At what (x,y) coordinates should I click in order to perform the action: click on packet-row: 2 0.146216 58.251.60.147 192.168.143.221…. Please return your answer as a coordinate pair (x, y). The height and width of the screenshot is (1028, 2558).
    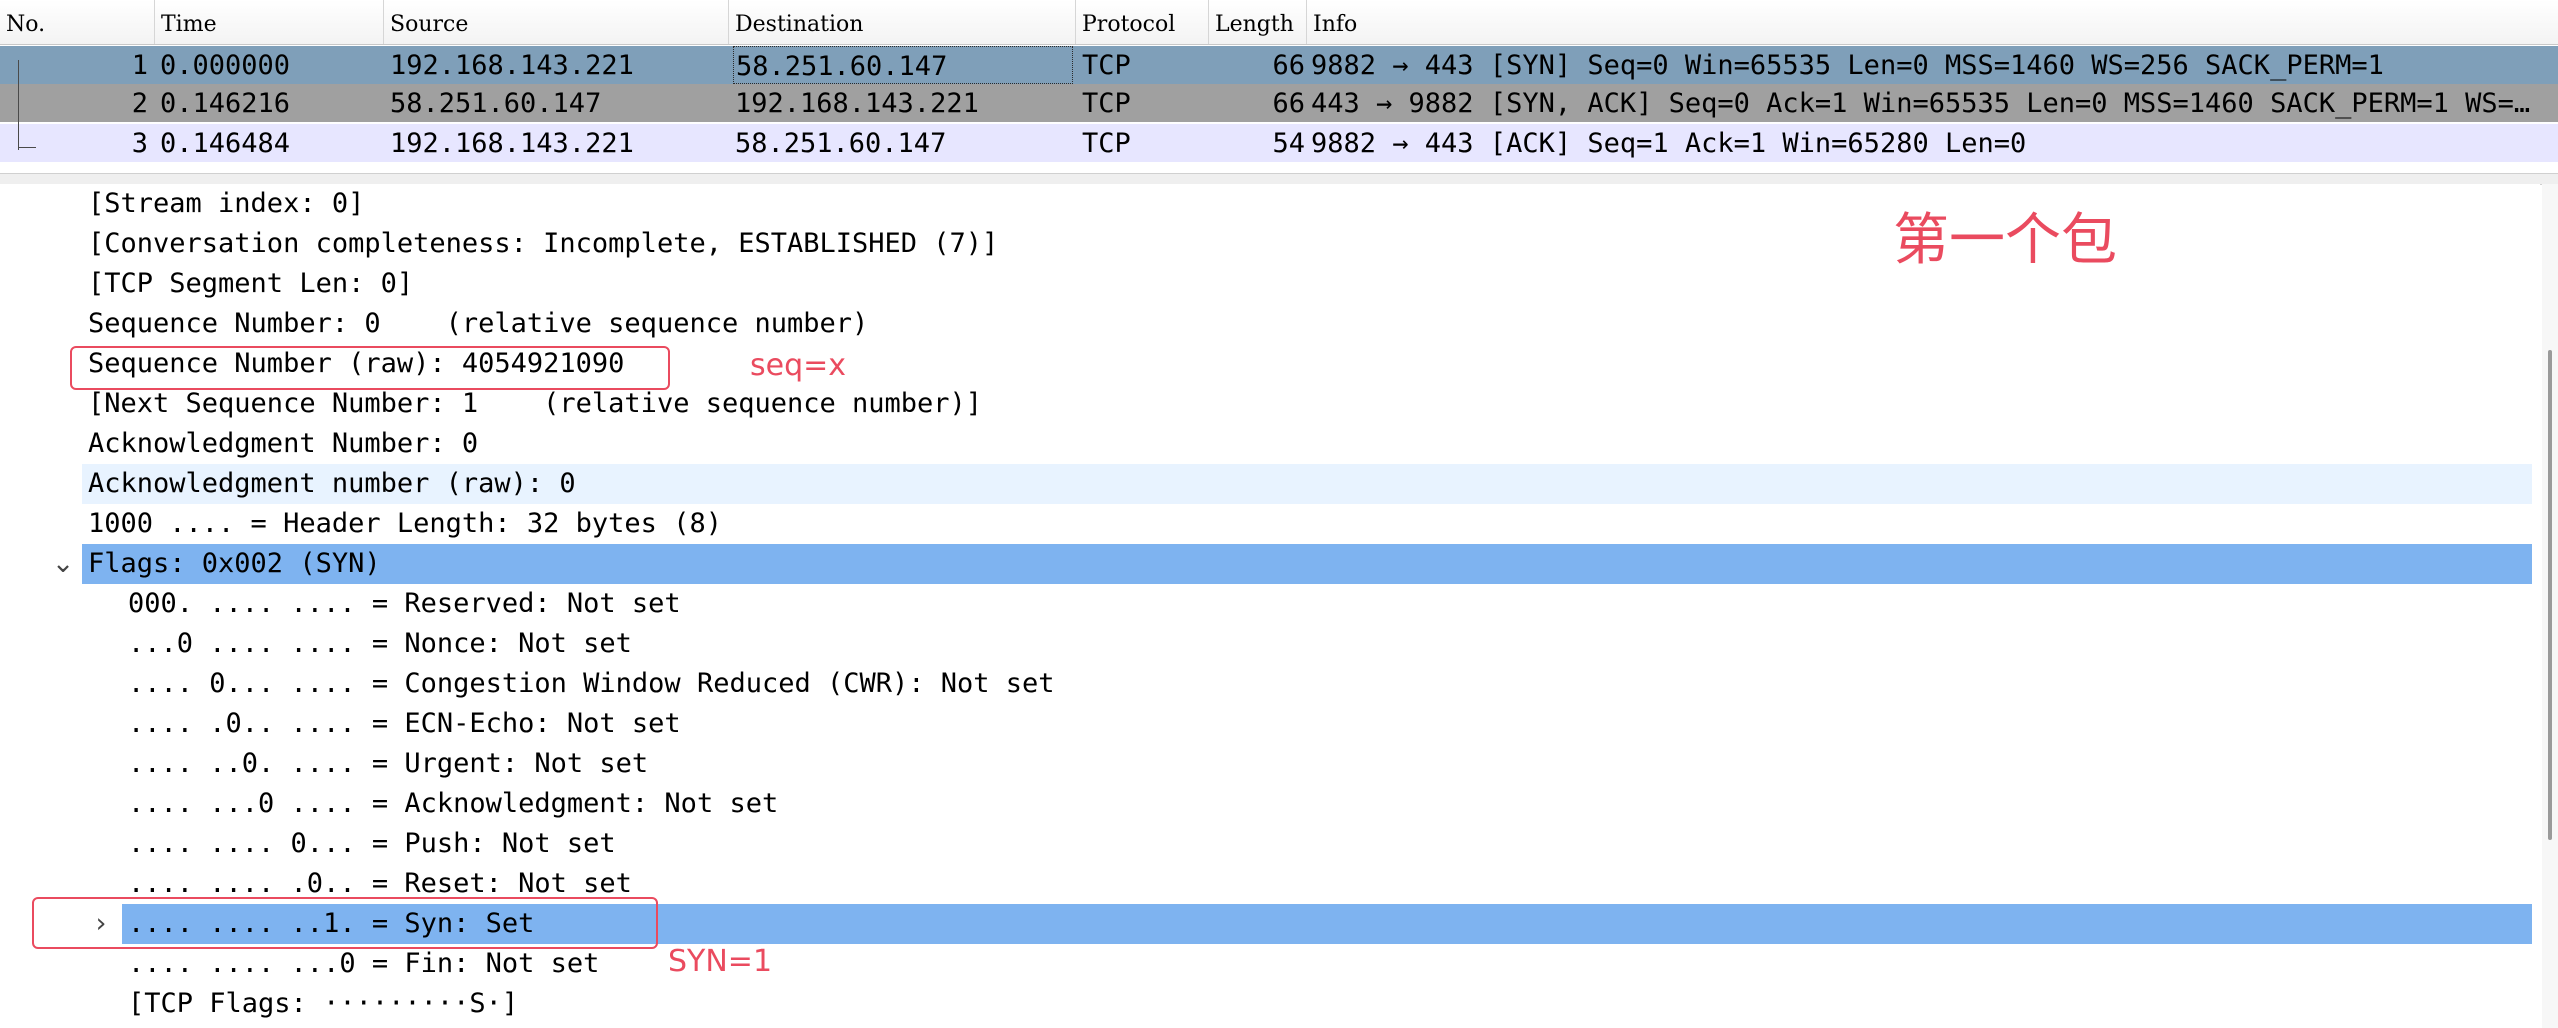
    Looking at the image, I should click on (1279, 103).